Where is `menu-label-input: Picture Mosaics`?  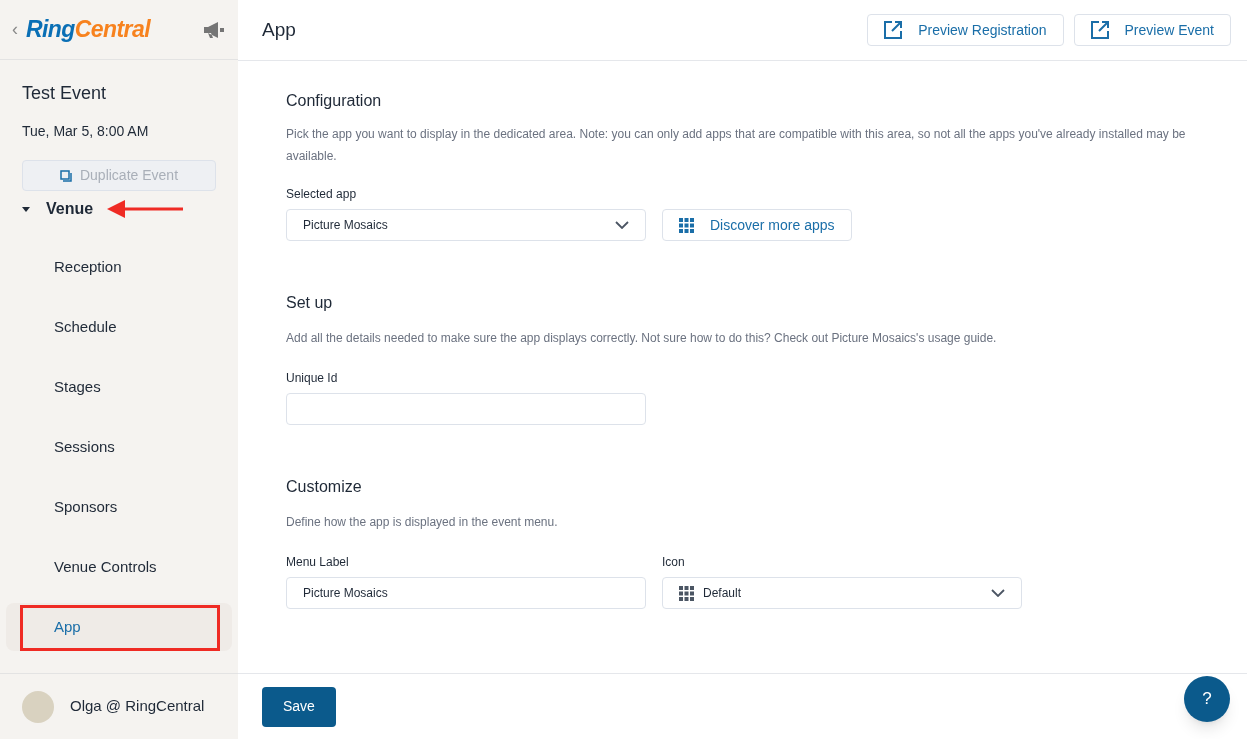
menu-label-input: Picture Mosaics is located at coordinates (466, 593).